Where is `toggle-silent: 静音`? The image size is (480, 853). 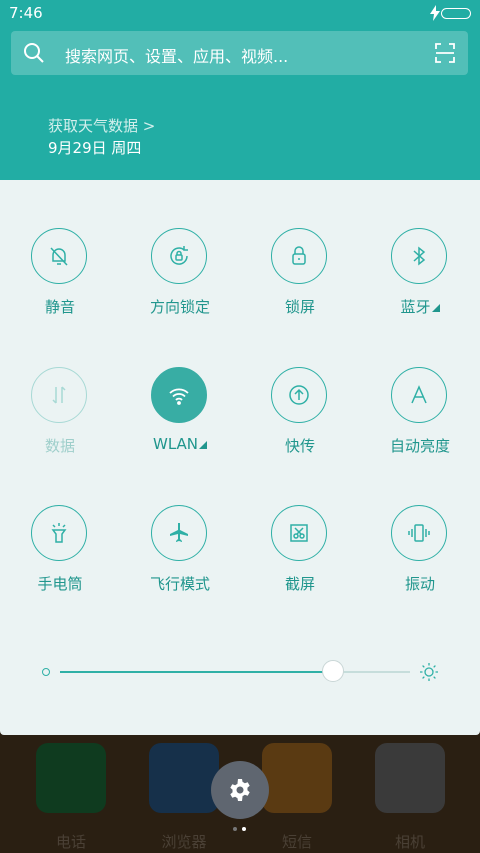
toggle-silent: 静音 is located at coordinates (60, 278).